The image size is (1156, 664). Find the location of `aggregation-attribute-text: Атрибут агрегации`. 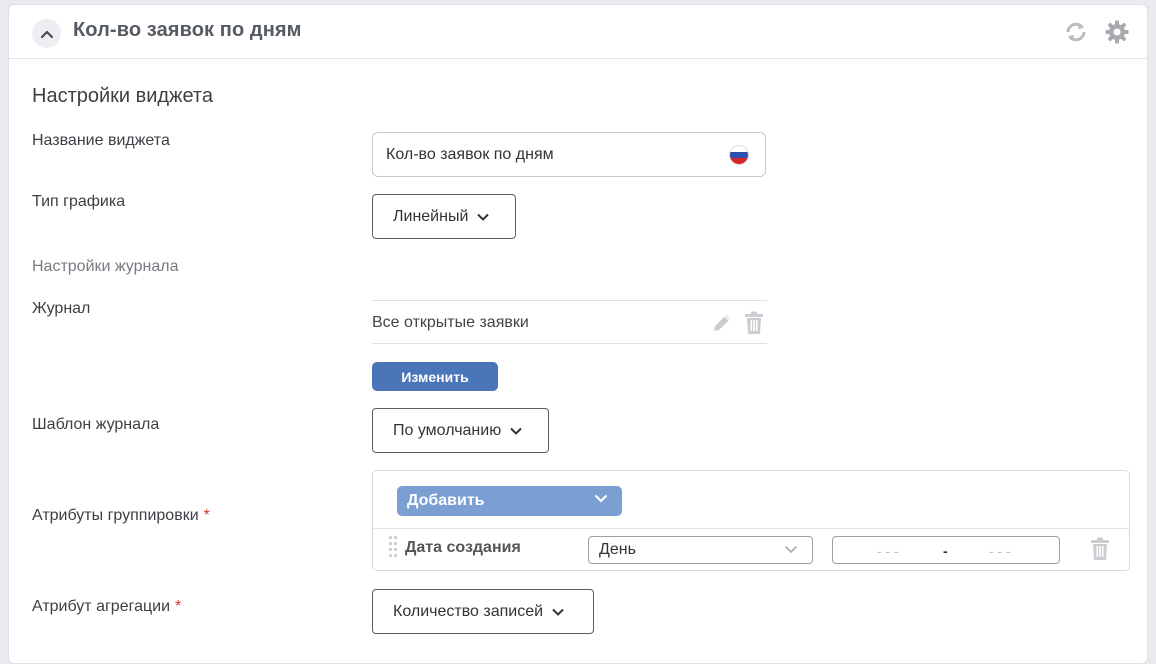

aggregation-attribute-text: Атрибут агрегации is located at coordinates (101, 606).